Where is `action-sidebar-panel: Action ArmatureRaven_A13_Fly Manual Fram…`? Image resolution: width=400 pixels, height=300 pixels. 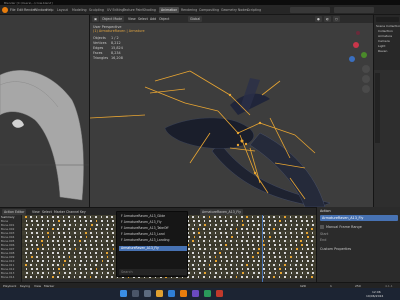 action-sidebar-panel: Action ArmatureRaven_A13_Fly Manual Fram… is located at coordinates (358, 244).